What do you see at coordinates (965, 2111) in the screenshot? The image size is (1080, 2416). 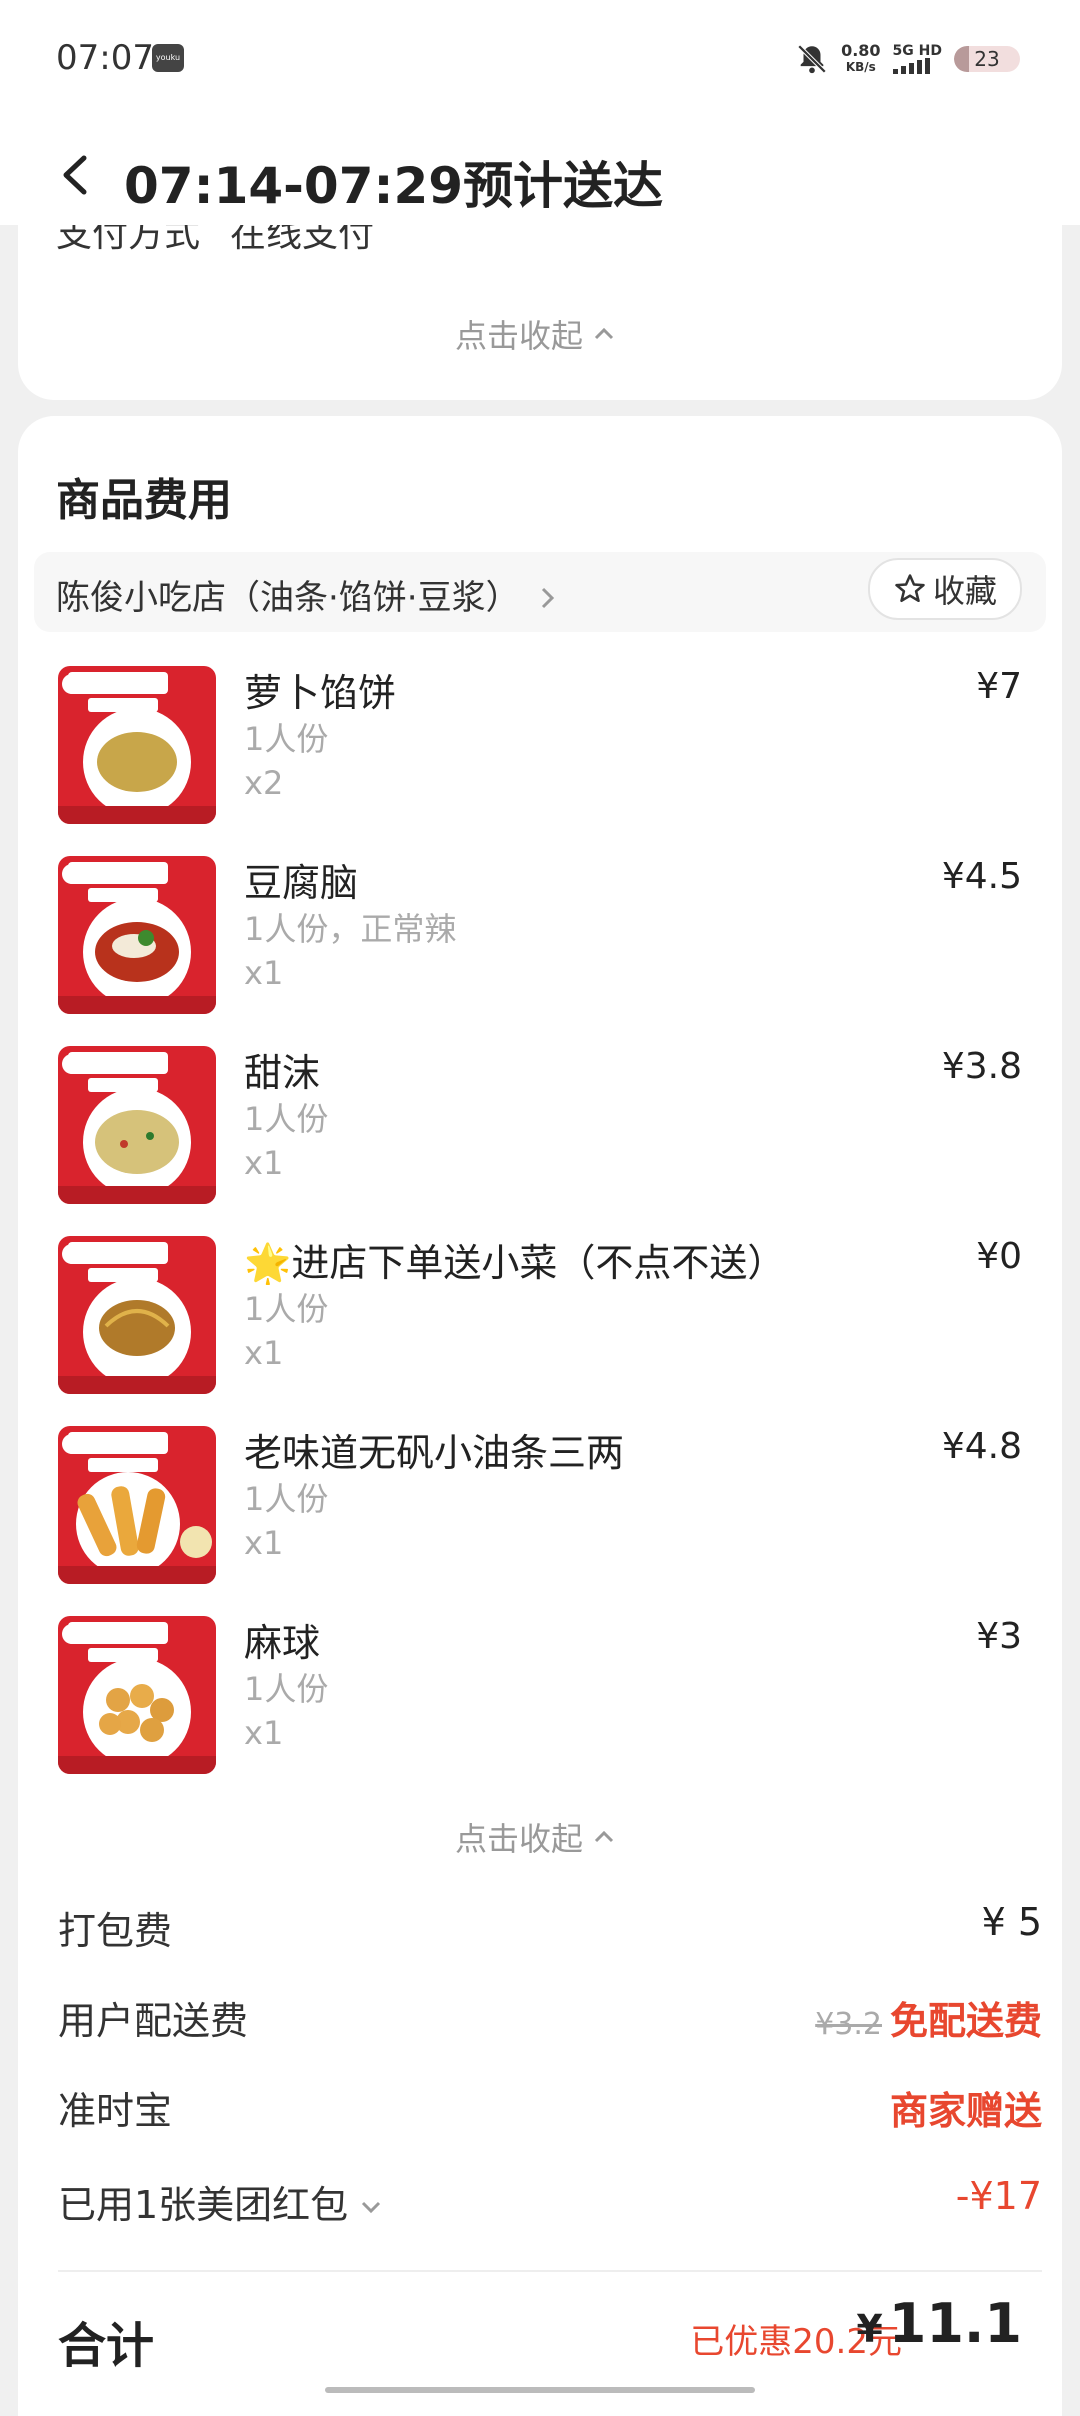 I see `fee-value: 商家赠送` at bounding box center [965, 2111].